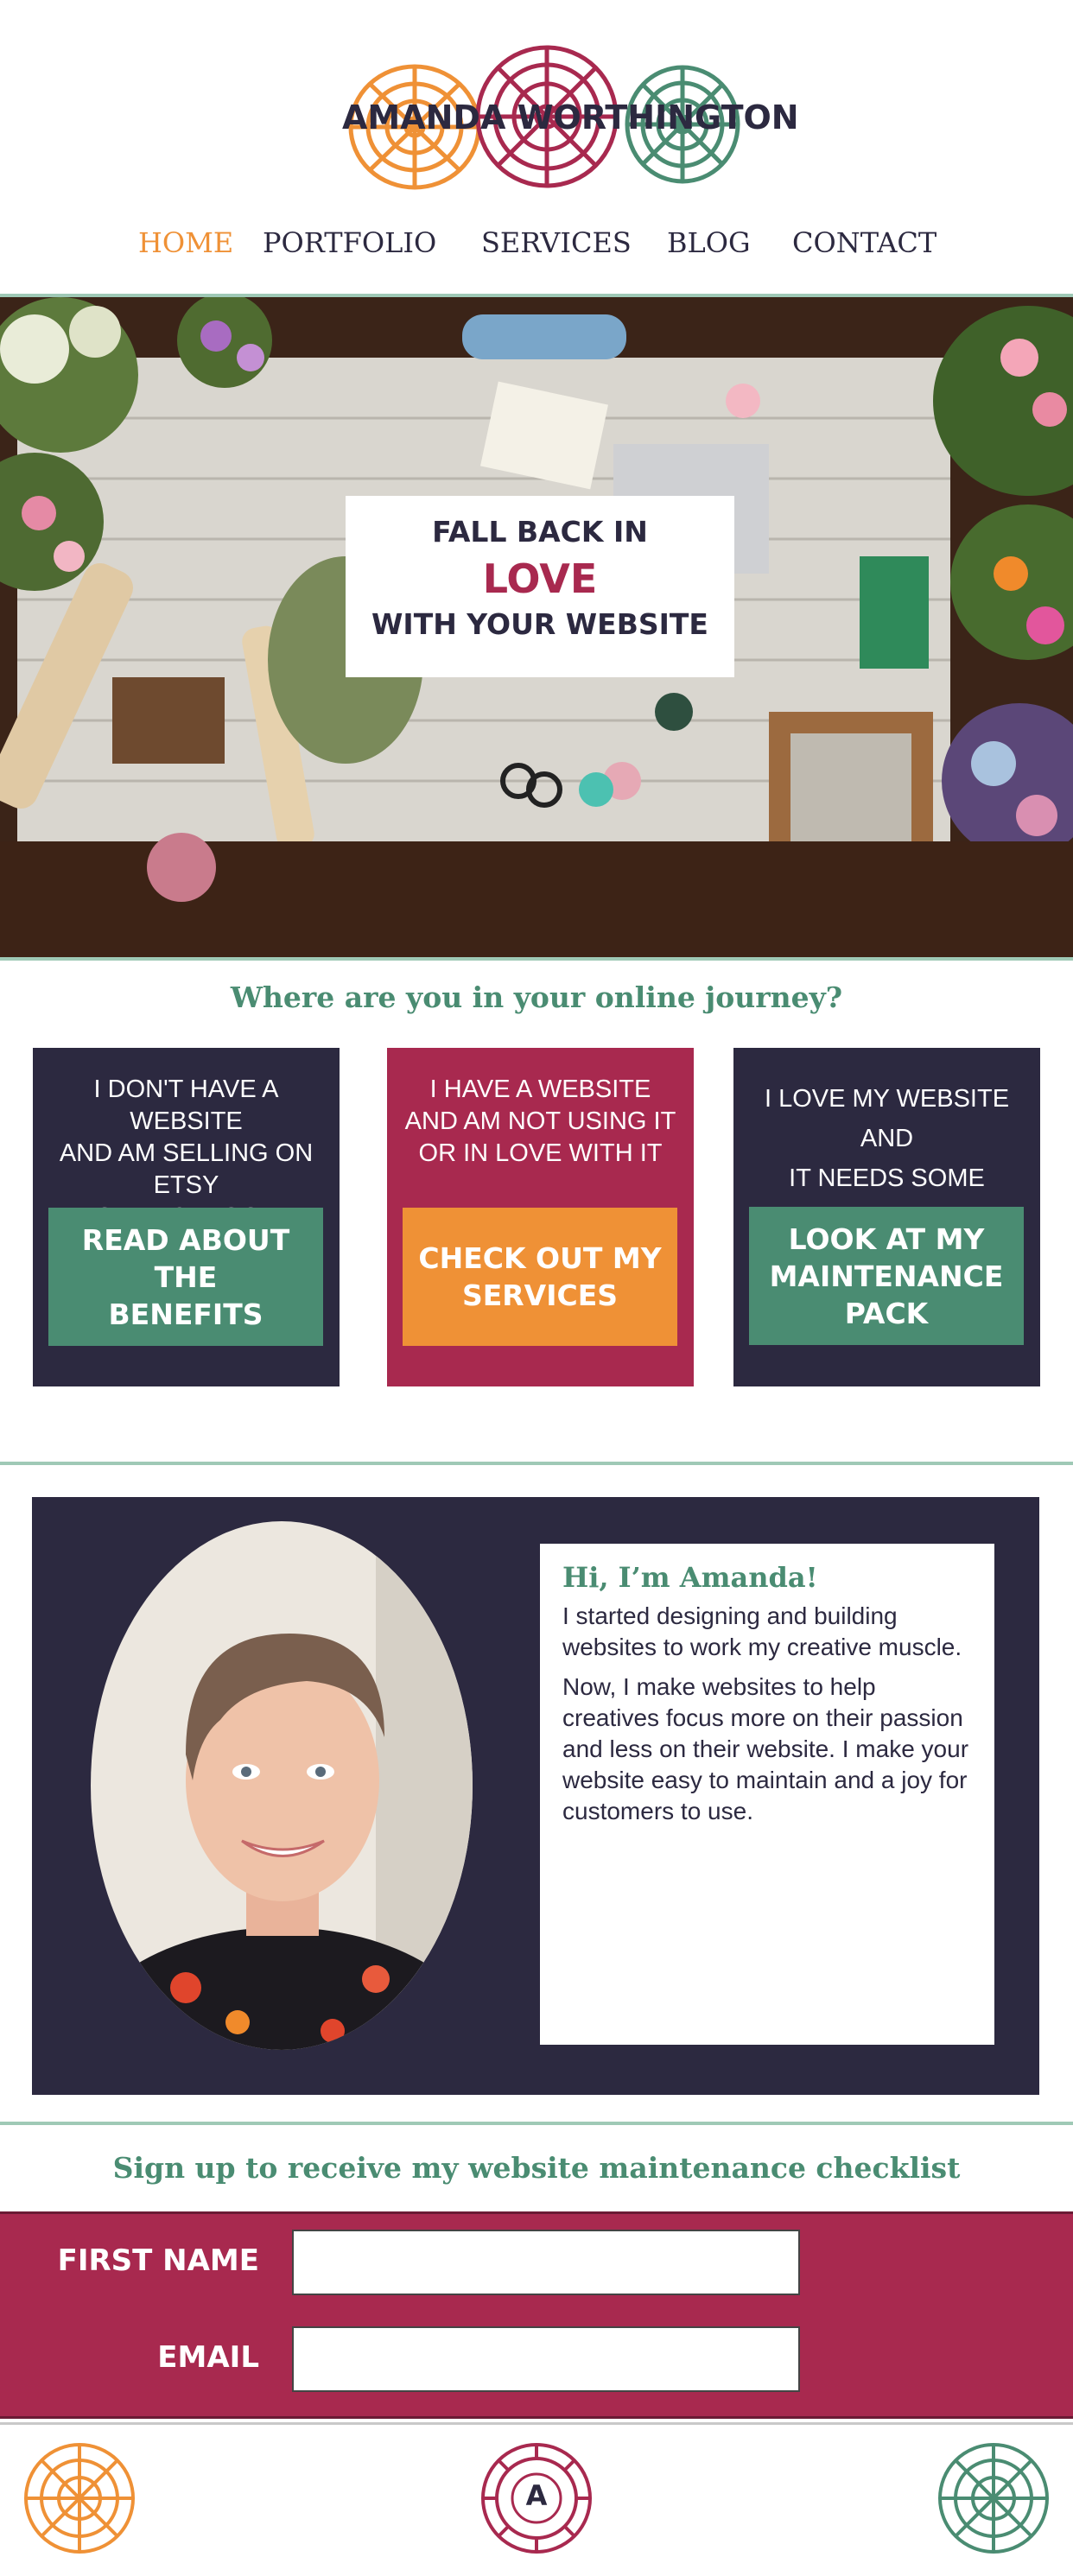 The width and height of the screenshot is (1073, 2576). What do you see at coordinates (540, 578) in the screenshot?
I see `hero-line-2: LOVE` at bounding box center [540, 578].